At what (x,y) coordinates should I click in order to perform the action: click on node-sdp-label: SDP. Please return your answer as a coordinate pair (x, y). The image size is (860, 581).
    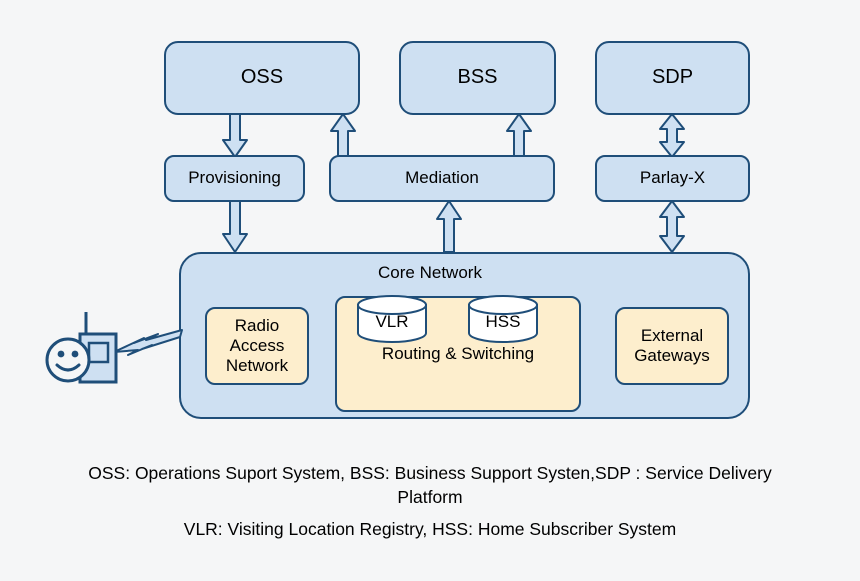
    Looking at the image, I should click on (672, 77).